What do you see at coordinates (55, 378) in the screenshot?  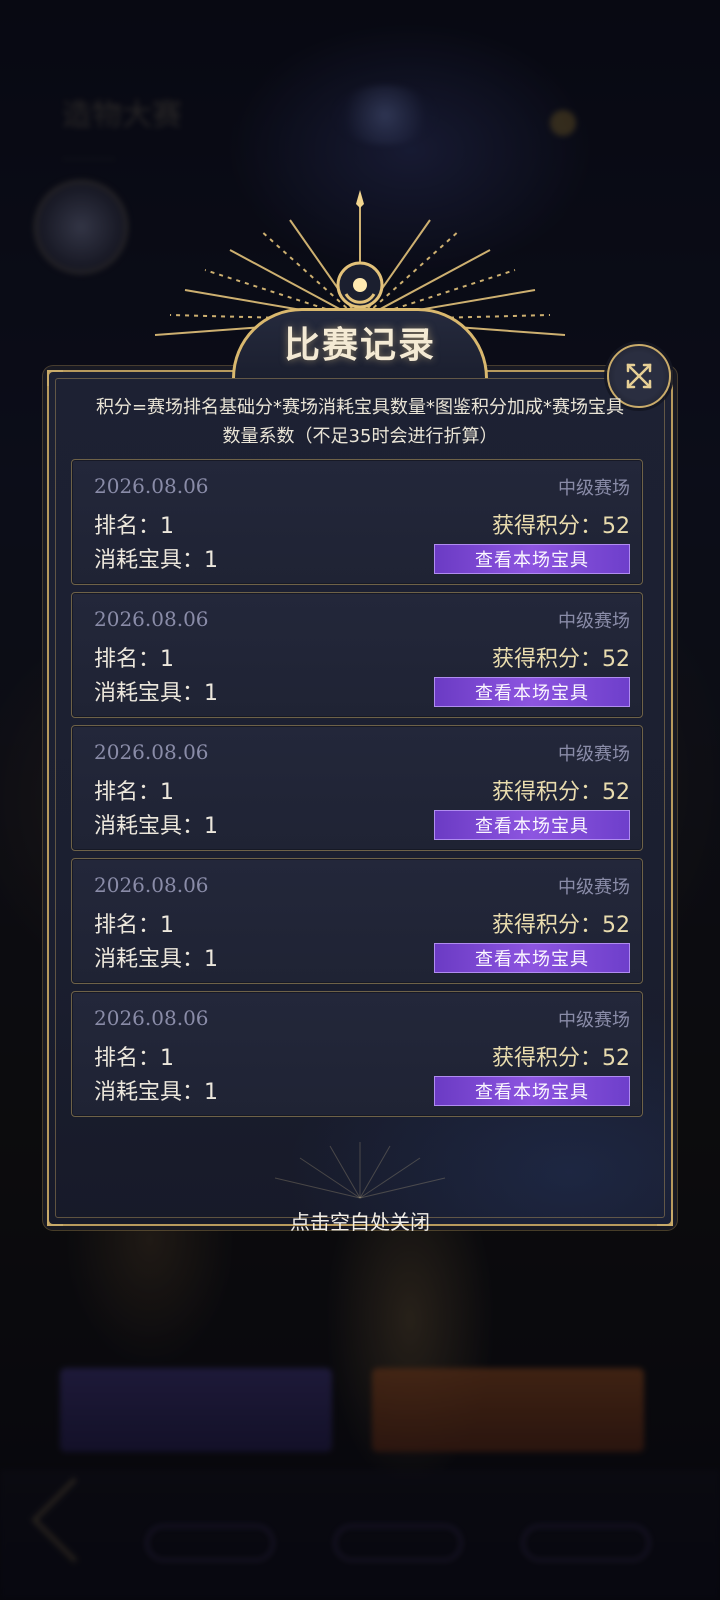 I see `frame-corner` at bounding box center [55, 378].